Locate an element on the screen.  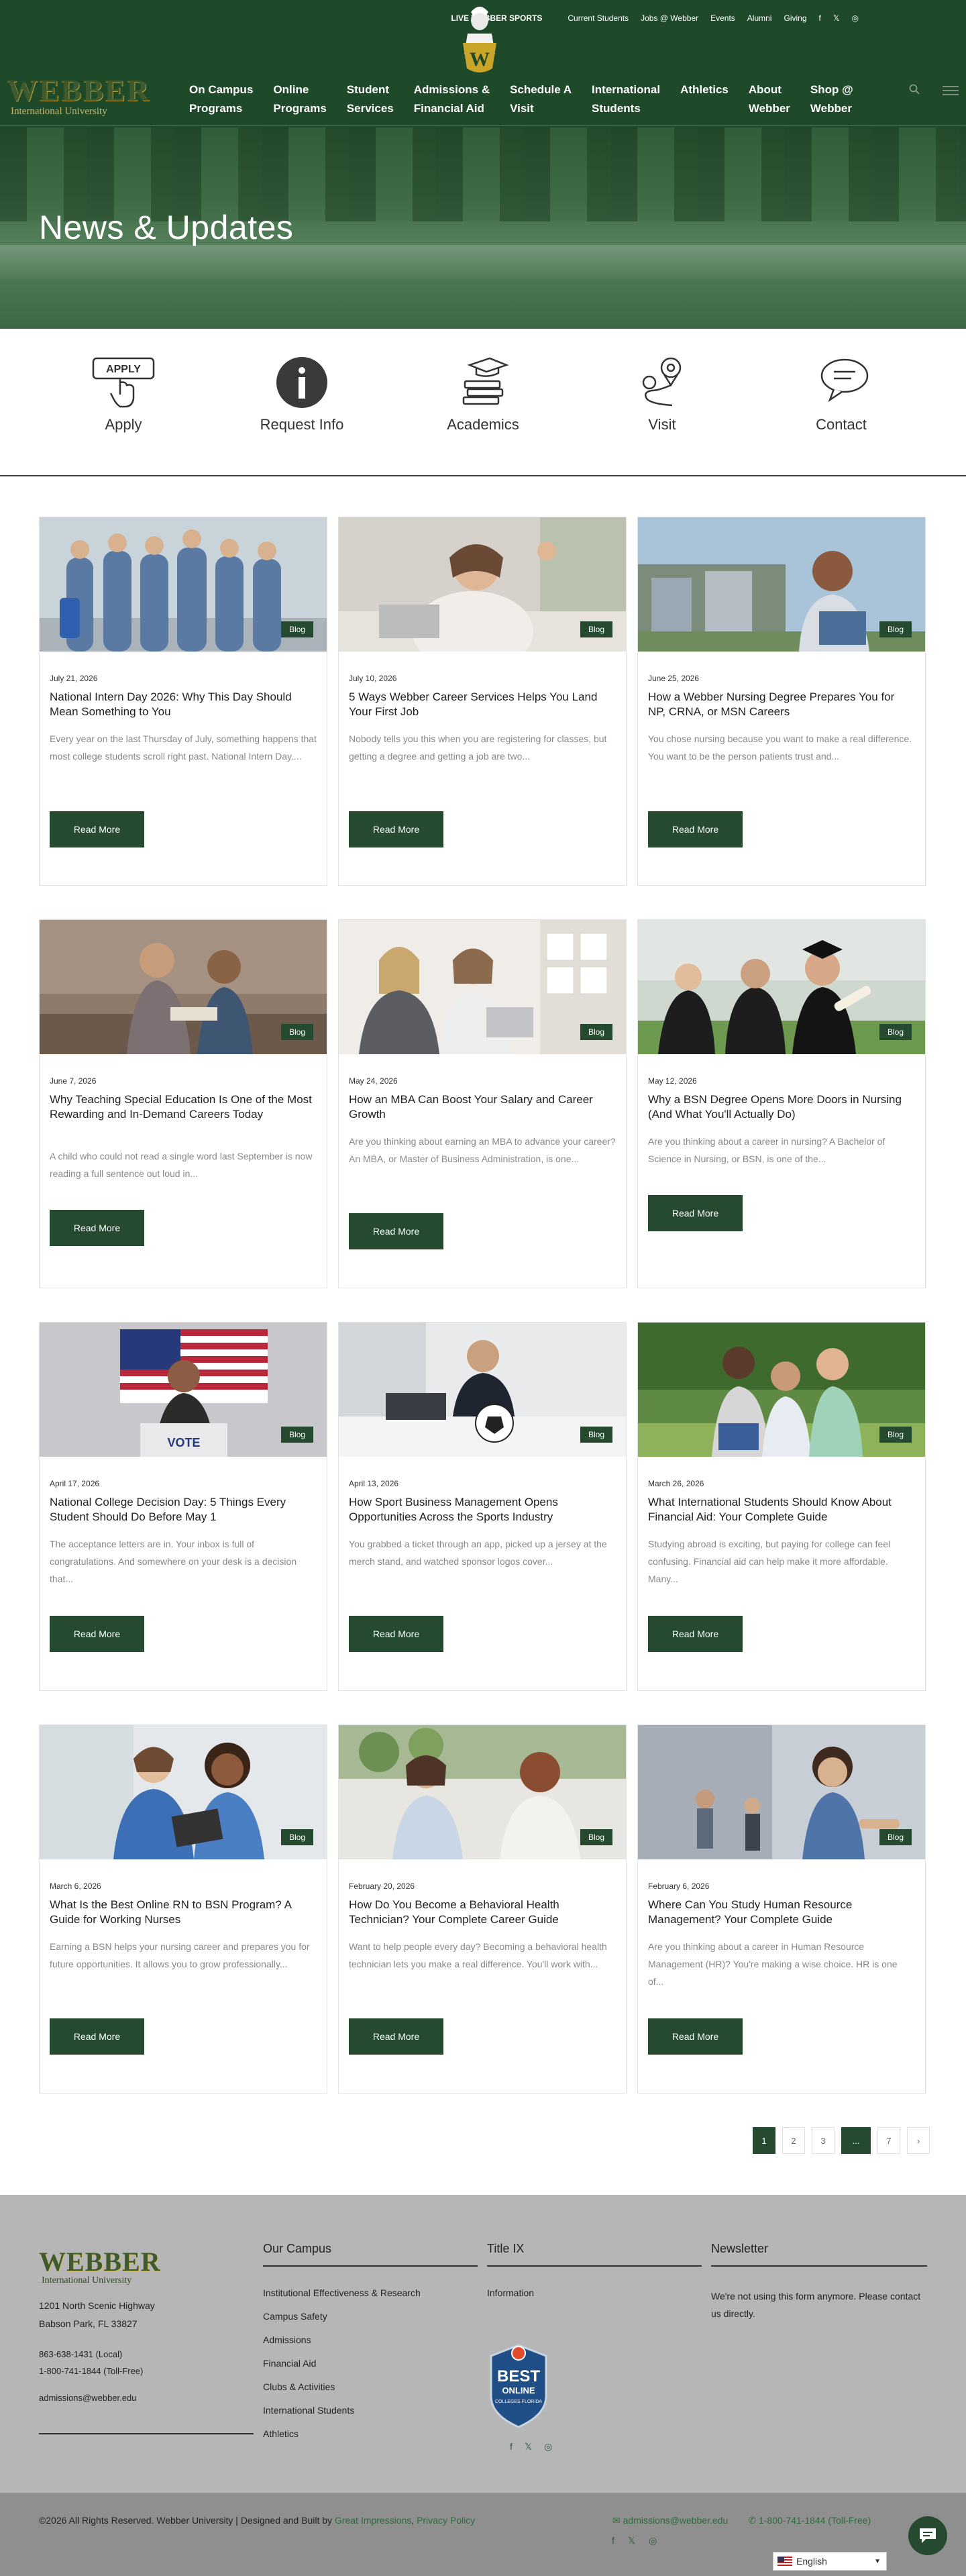
site-logo: WEBBER International University is located at coordinates (78, 96).